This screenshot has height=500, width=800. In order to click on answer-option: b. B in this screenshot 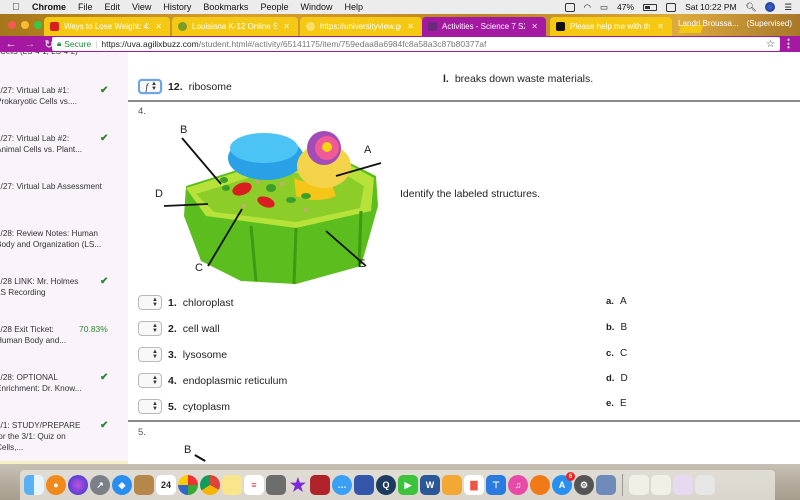, I will do `click(617, 327)`.